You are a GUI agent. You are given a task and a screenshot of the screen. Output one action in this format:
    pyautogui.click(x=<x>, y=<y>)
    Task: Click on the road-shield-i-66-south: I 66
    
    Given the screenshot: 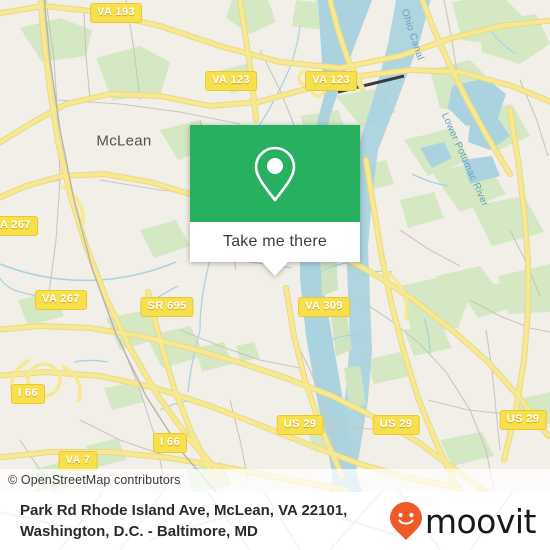 What is the action you would take?
    pyautogui.click(x=170, y=443)
    